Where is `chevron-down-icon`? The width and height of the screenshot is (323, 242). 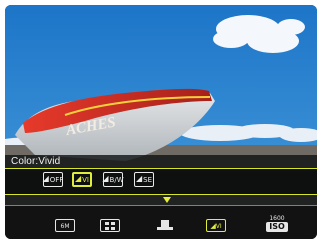 chevron-down-icon is located at coordinates (167, 200).